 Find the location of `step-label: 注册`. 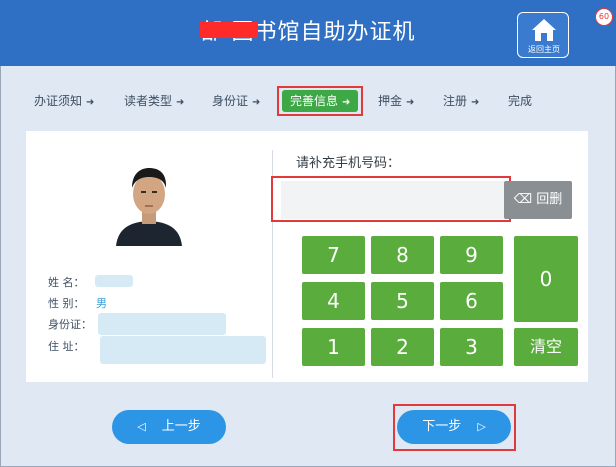

step-label: 注册 is located at coordinates (455, 101).